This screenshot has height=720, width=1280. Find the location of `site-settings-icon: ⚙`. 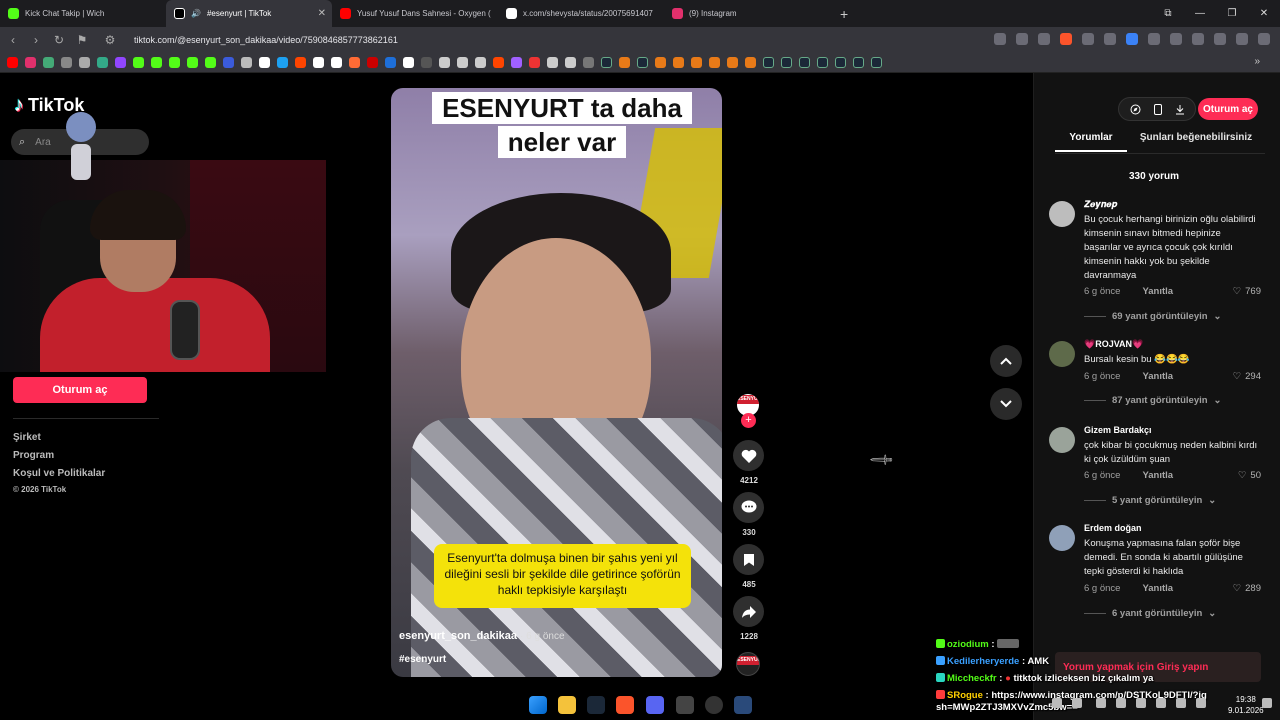

site-settings-icon: ⚙ is located at coordinates (110, 40).